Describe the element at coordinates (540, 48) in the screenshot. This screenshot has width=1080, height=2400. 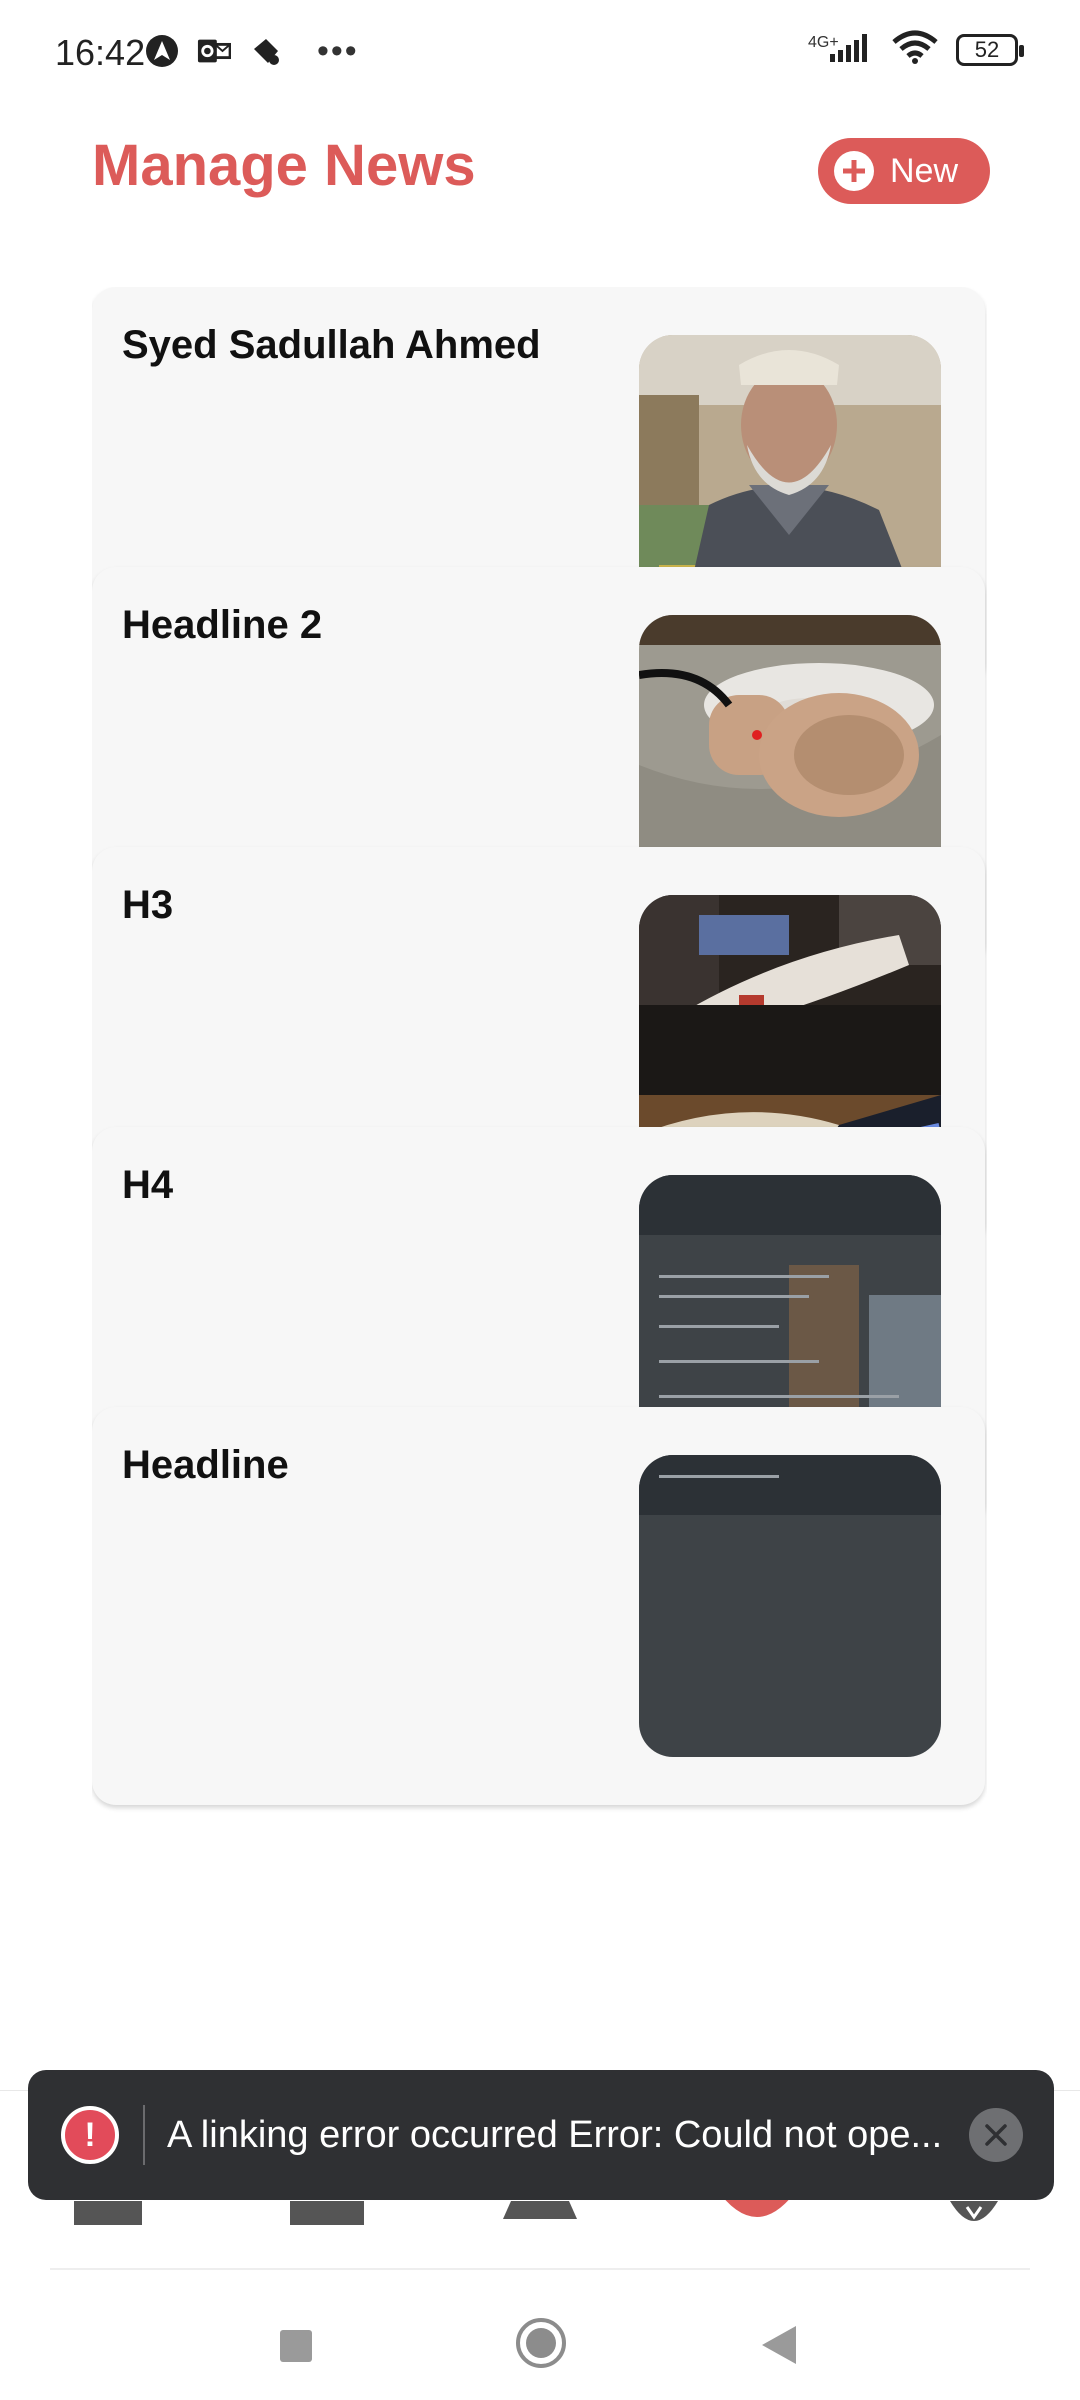
I see `status-bar: 16:42 ••• 4G+ 52` at that location.